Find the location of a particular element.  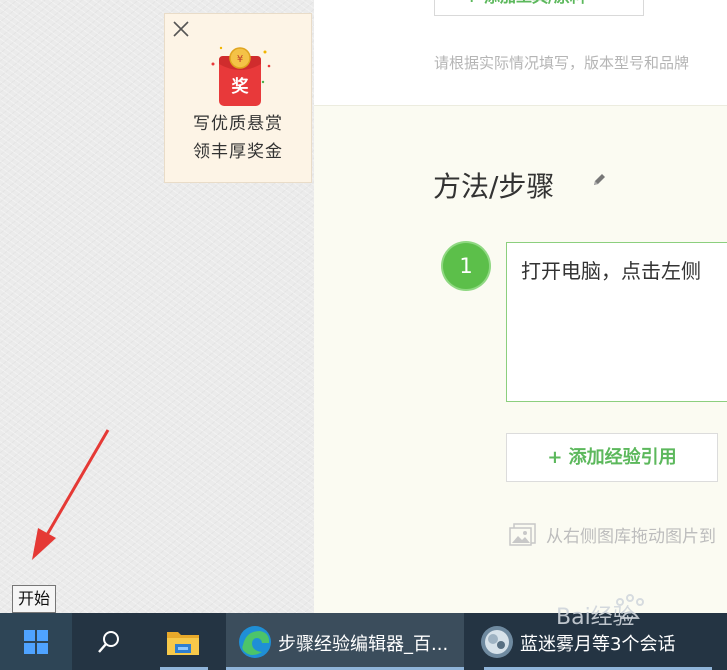

add-tool-button: + 添加工具/原料 is located at coordinates (539, 8).